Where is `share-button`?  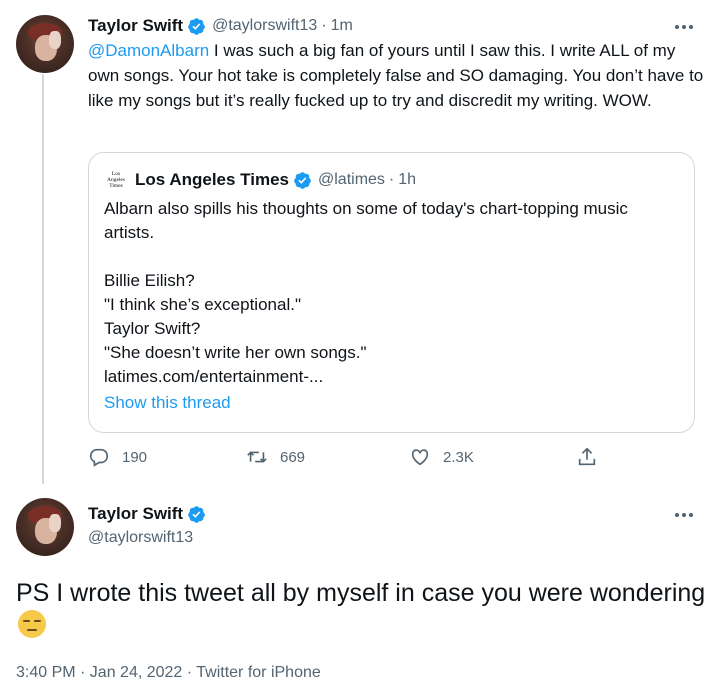
share-button is located at coordinates (593, 457).